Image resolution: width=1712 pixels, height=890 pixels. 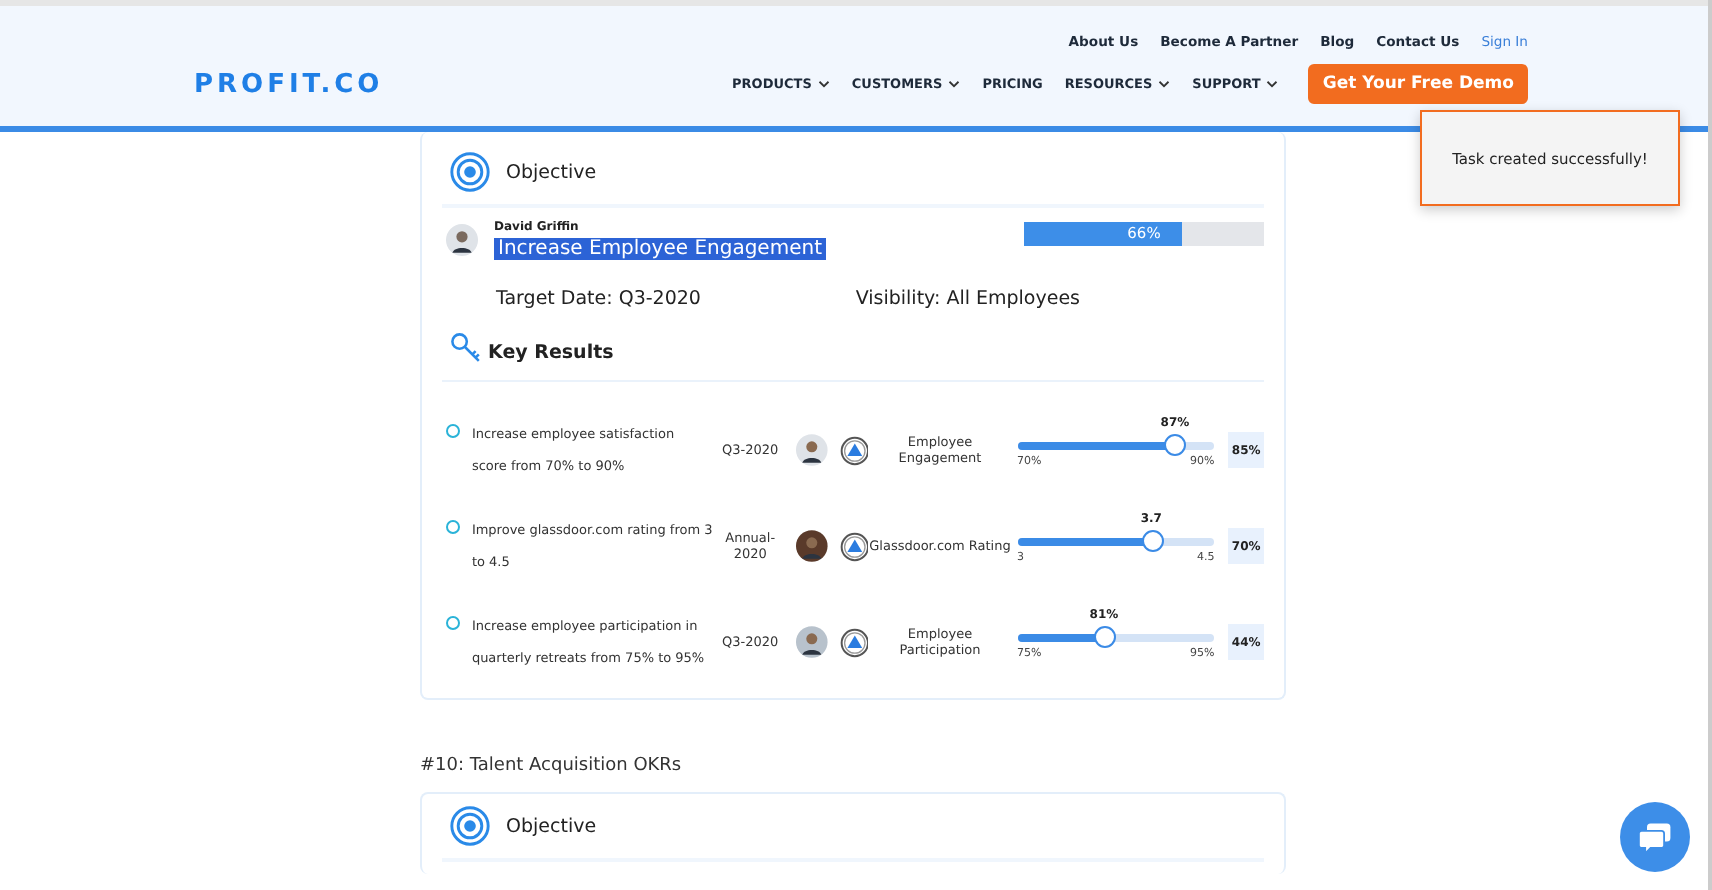 What do you see at coordinates (552, 766) in the screenshot?
I see `section-heading: #10: Talent Acquisition OKRs` at bounding box center [552, 766].